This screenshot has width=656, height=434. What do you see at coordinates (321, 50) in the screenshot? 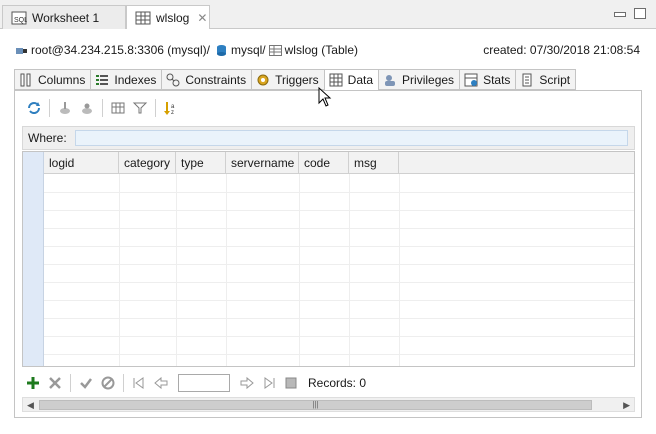
I see `breadcrumb-table: wlslog (Table)` at bounding box center [321, 50].